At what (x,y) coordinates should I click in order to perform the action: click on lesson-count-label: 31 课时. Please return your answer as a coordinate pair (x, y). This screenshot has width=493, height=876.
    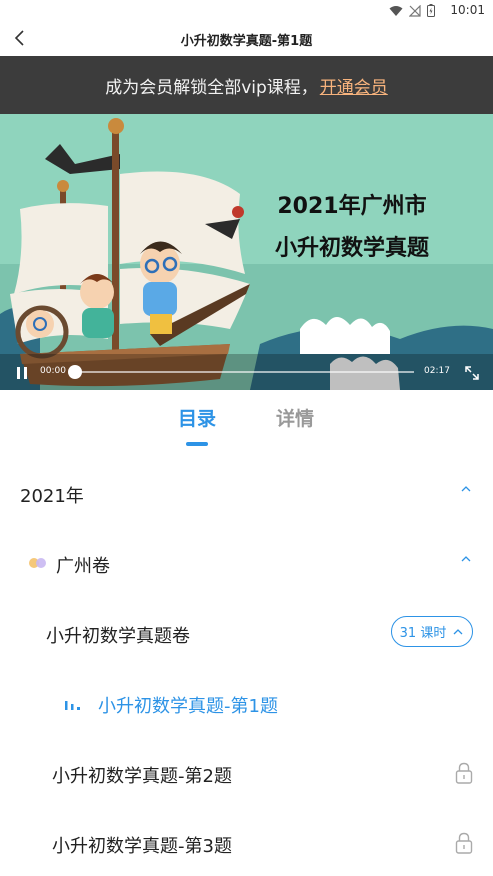
    Looking at the image, I should click on (423, 633).